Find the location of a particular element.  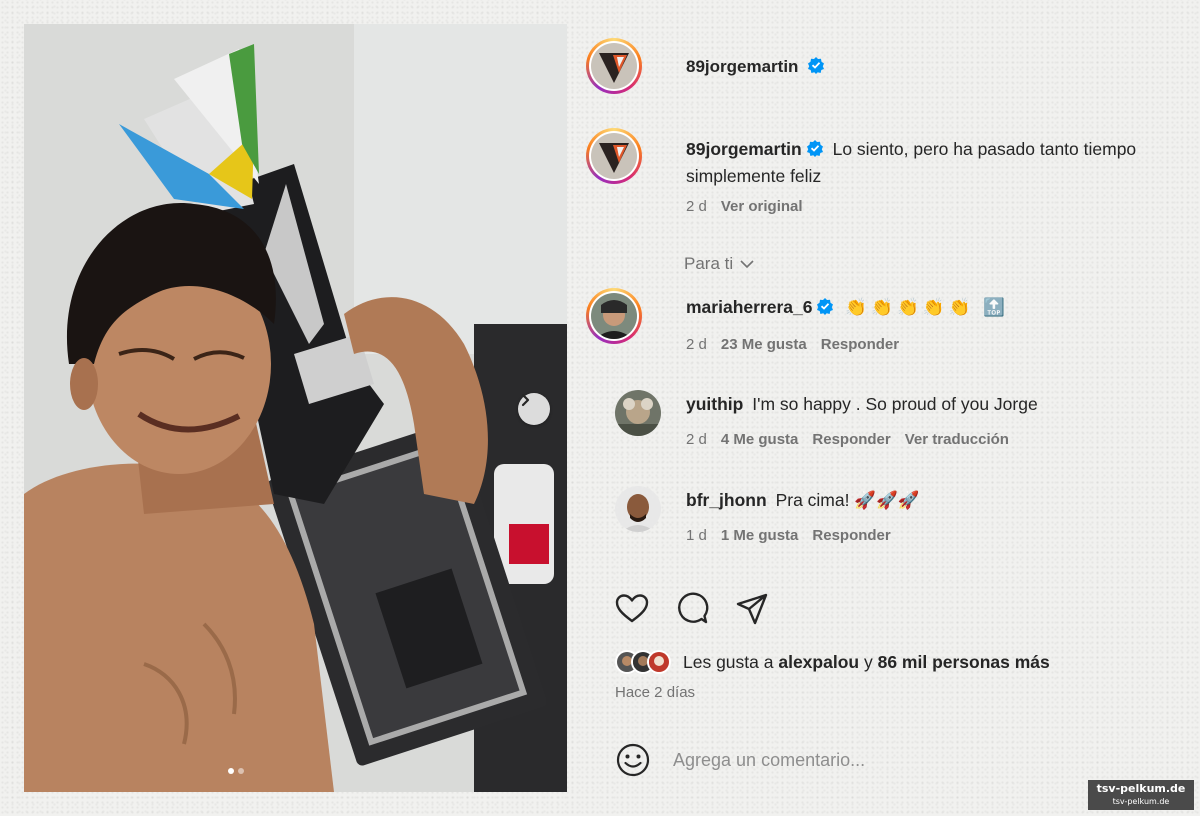

comment-username: bfr_jhonn is located at coordinates (726, 500).